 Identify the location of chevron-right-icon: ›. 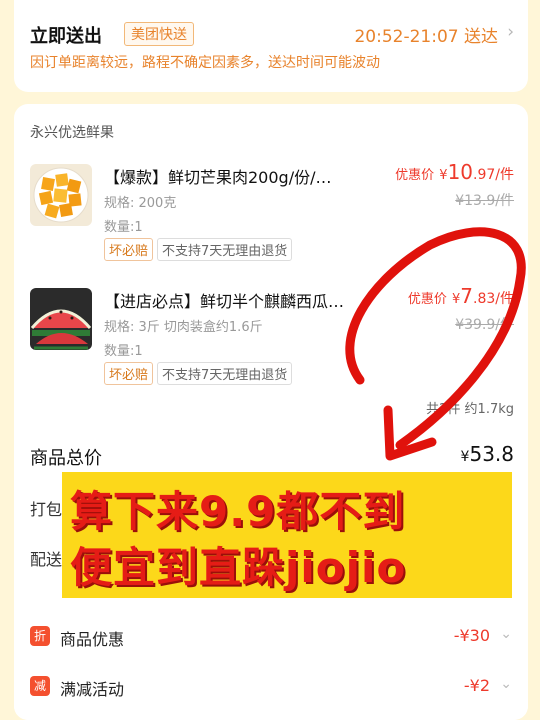
(510, 32).